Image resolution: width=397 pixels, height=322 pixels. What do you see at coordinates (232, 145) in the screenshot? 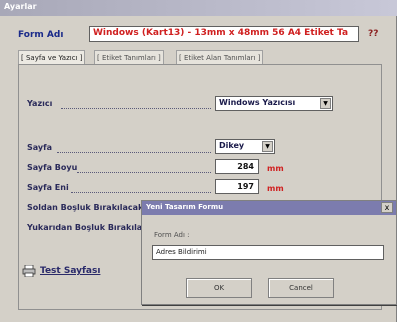
I see `page-orientation-value: Dikey` at bounding box center [232, 145].